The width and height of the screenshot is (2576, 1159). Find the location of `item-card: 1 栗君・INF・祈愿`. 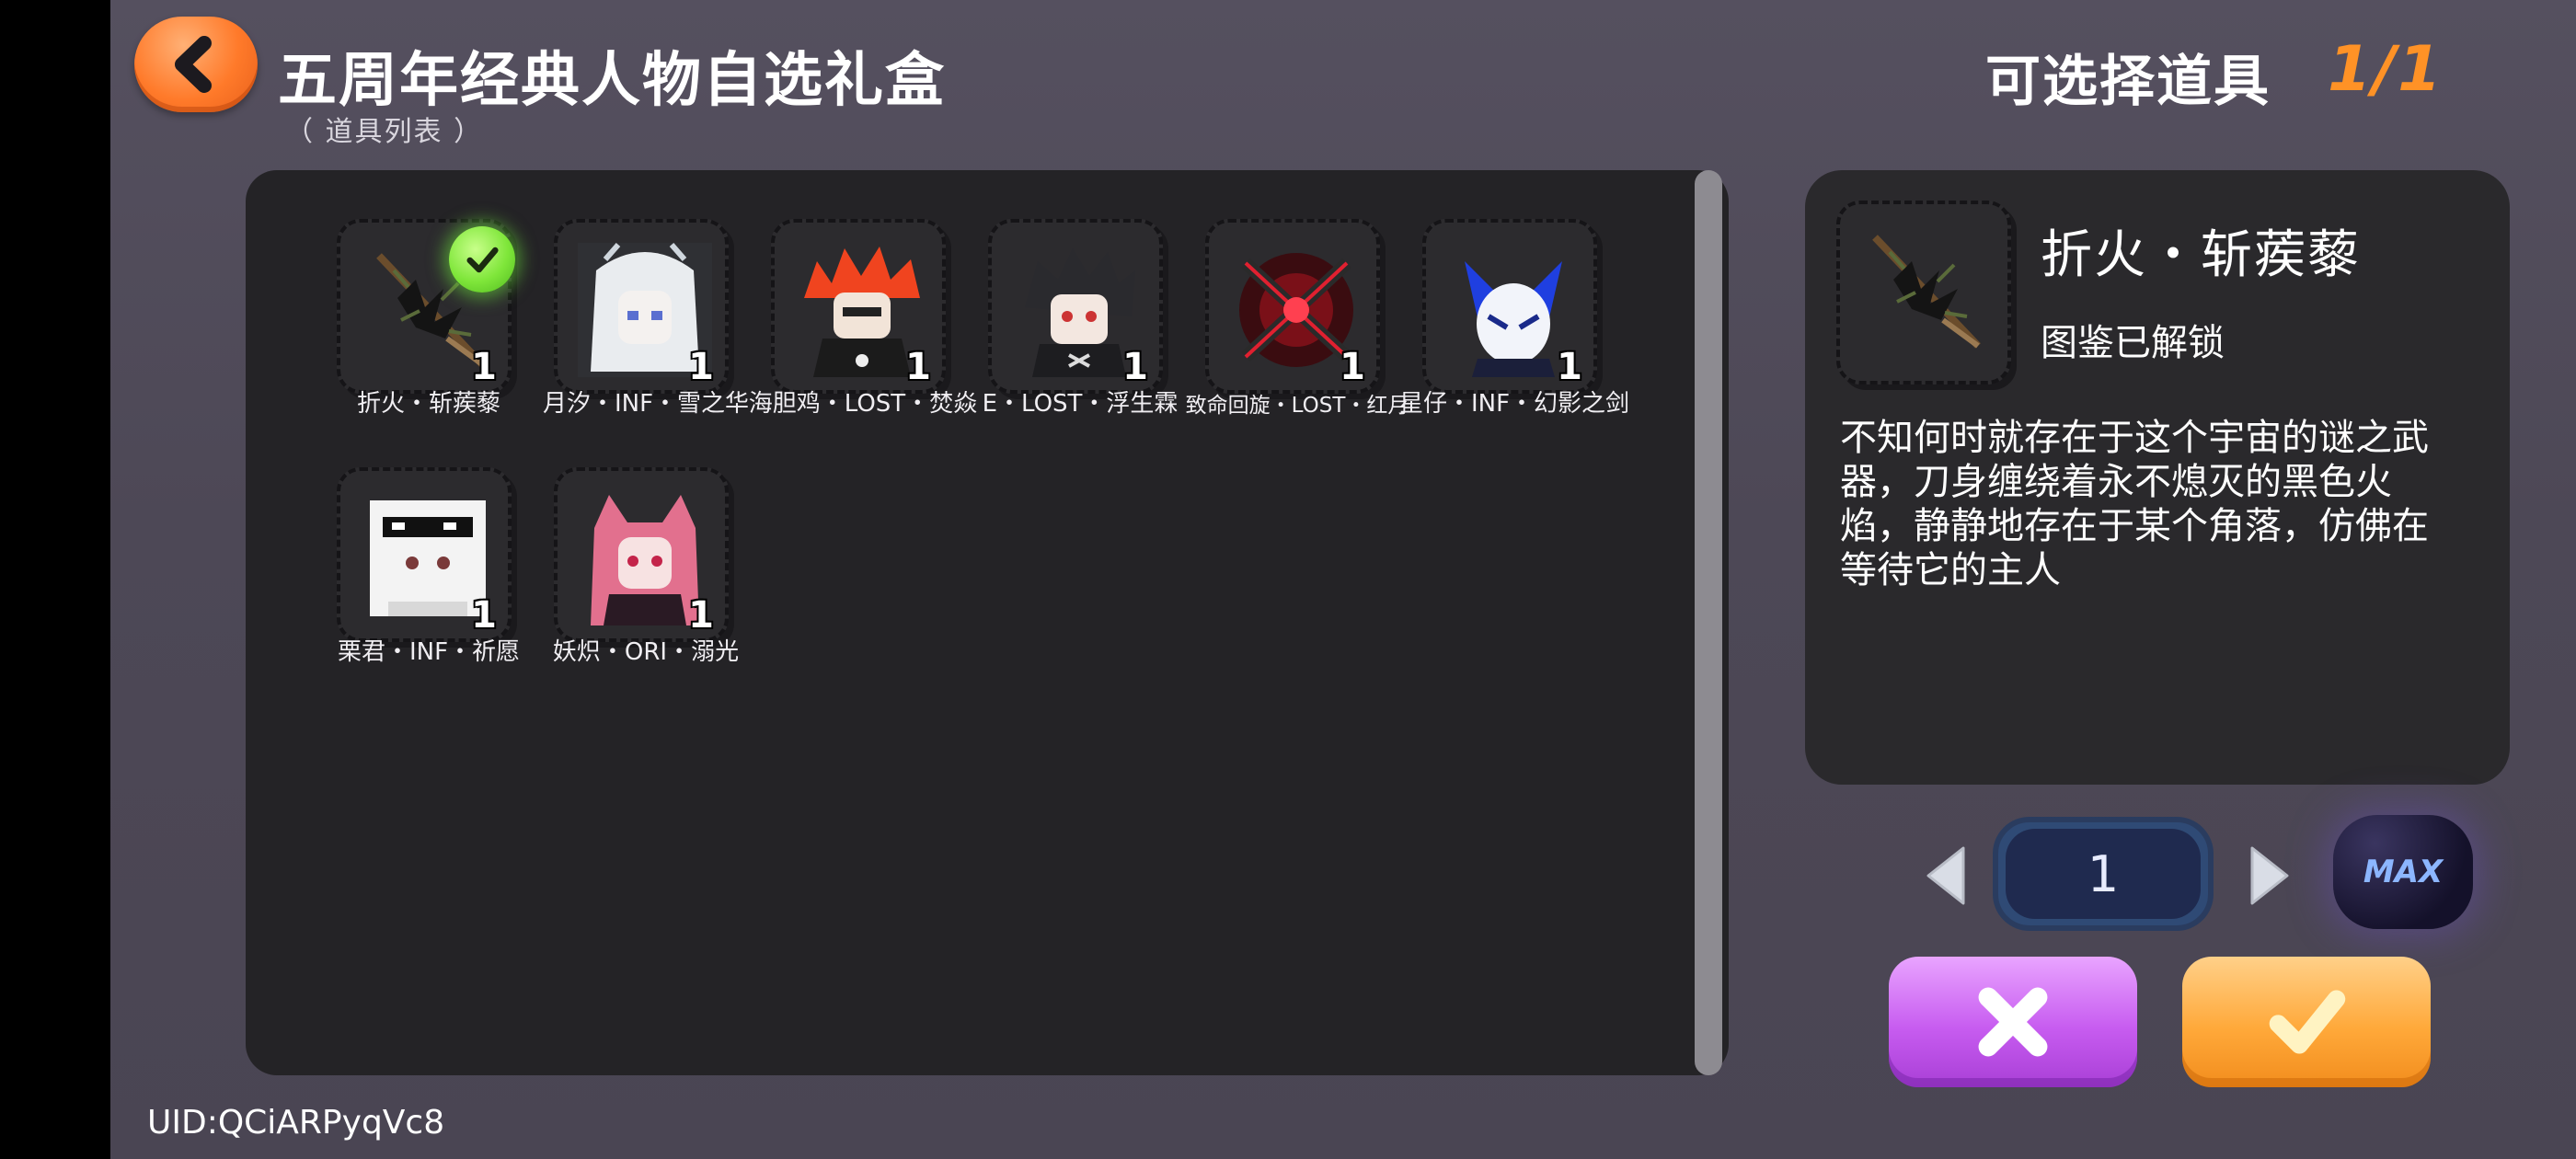

item-card: 1 栗君・INF・祈愿 is located at coordinates (429, 586).